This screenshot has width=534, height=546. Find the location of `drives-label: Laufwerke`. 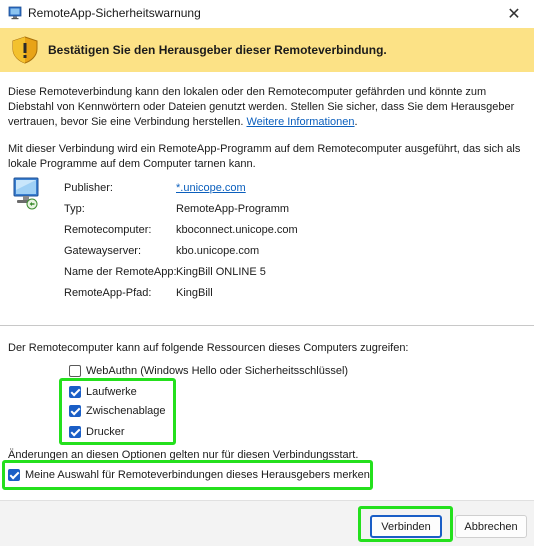

drives-label: Laufwerke is located at coordinates (111, 392).